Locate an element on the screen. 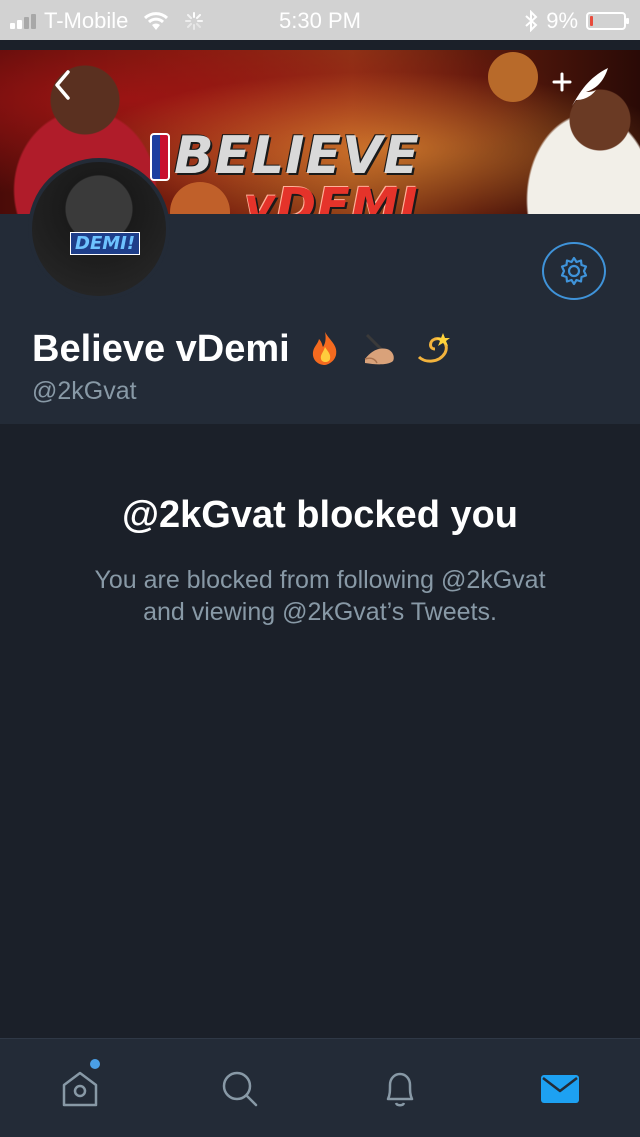 The height and width of the screenshot is (1137, 640). status-right: 9% is located at coordinates (576, 21).